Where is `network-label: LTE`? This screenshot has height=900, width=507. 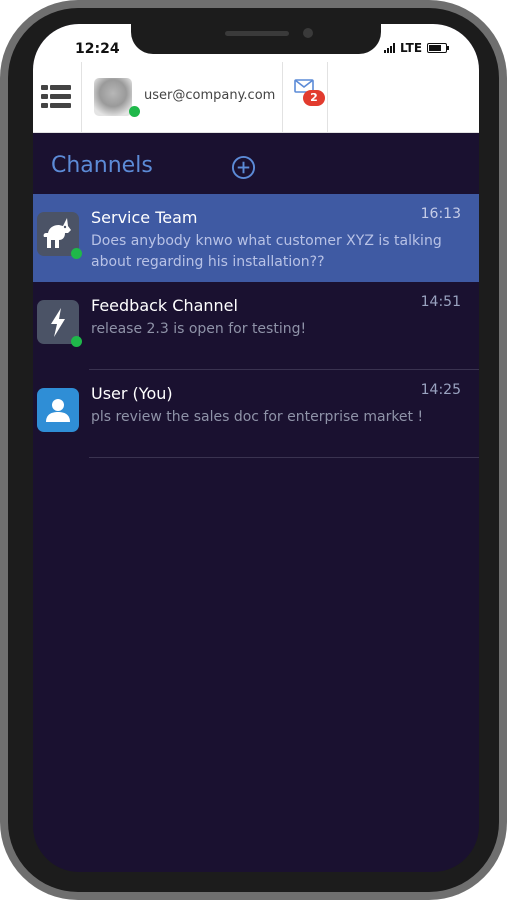
network-label: LTE is located at coordinates (411, 48).